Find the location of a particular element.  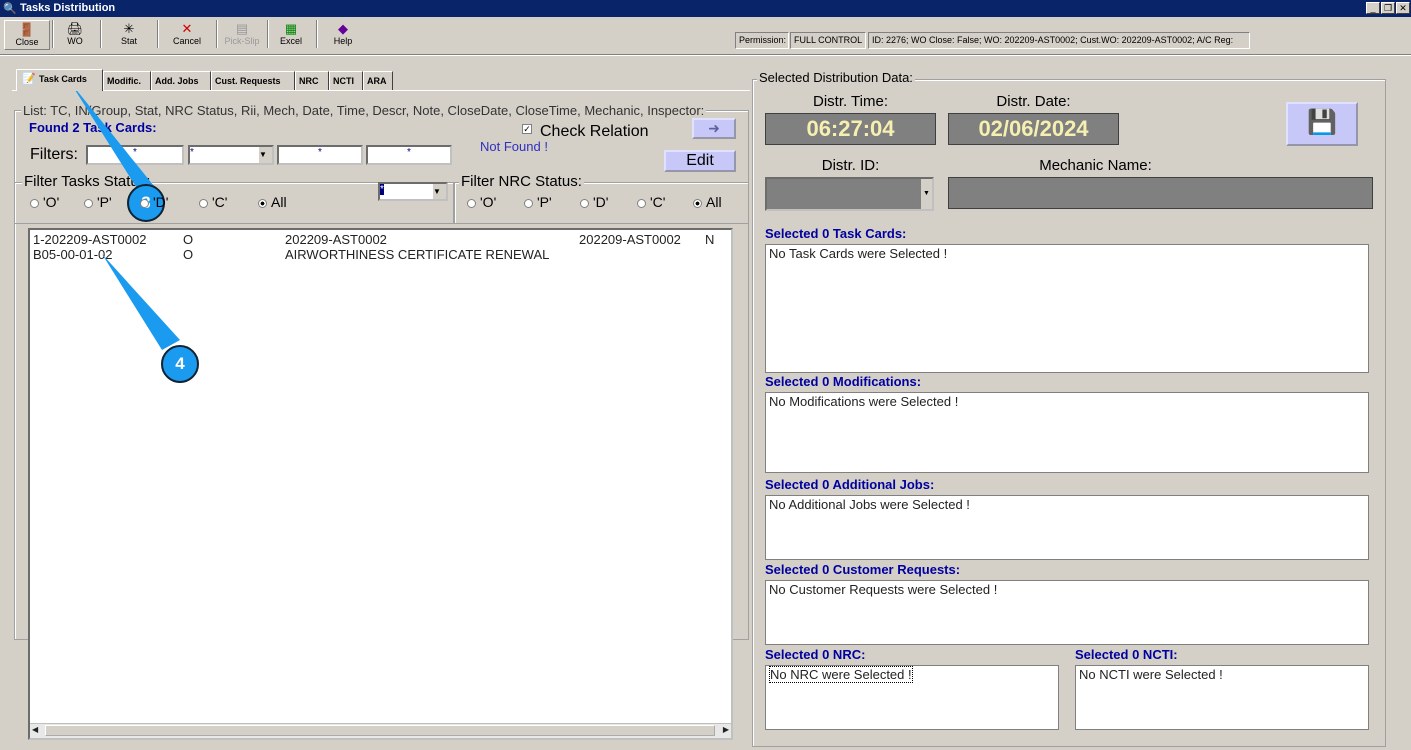

distr-id-select: ▼ is located at coordinates (849, 194).